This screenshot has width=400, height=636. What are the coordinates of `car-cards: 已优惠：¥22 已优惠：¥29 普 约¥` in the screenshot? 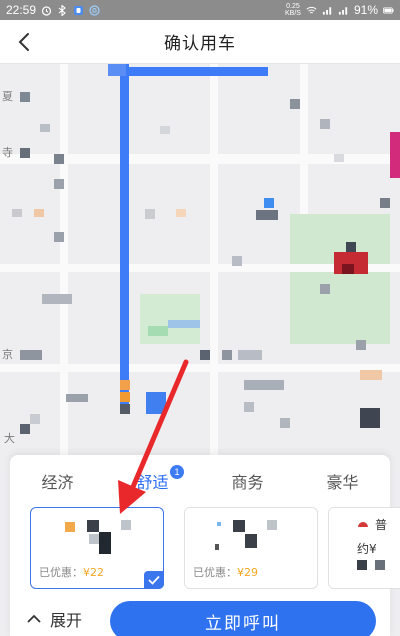 It's located at (215, 548).